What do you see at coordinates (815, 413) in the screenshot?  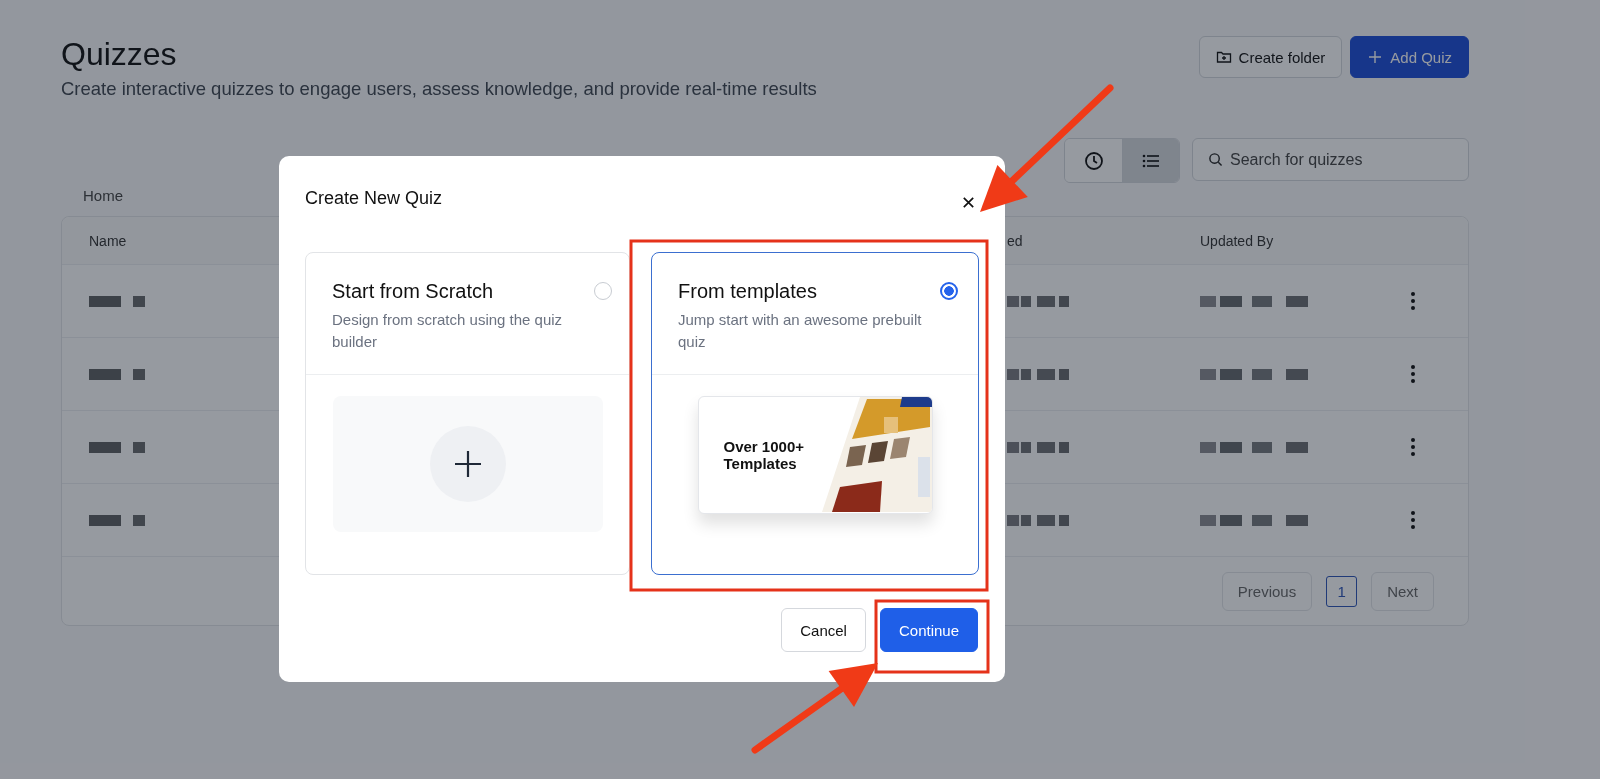 I see `option-card: From templates Jump start with an awesome prebuilt quiz Over 1000+ Templates` at bounding box center [815, 413].